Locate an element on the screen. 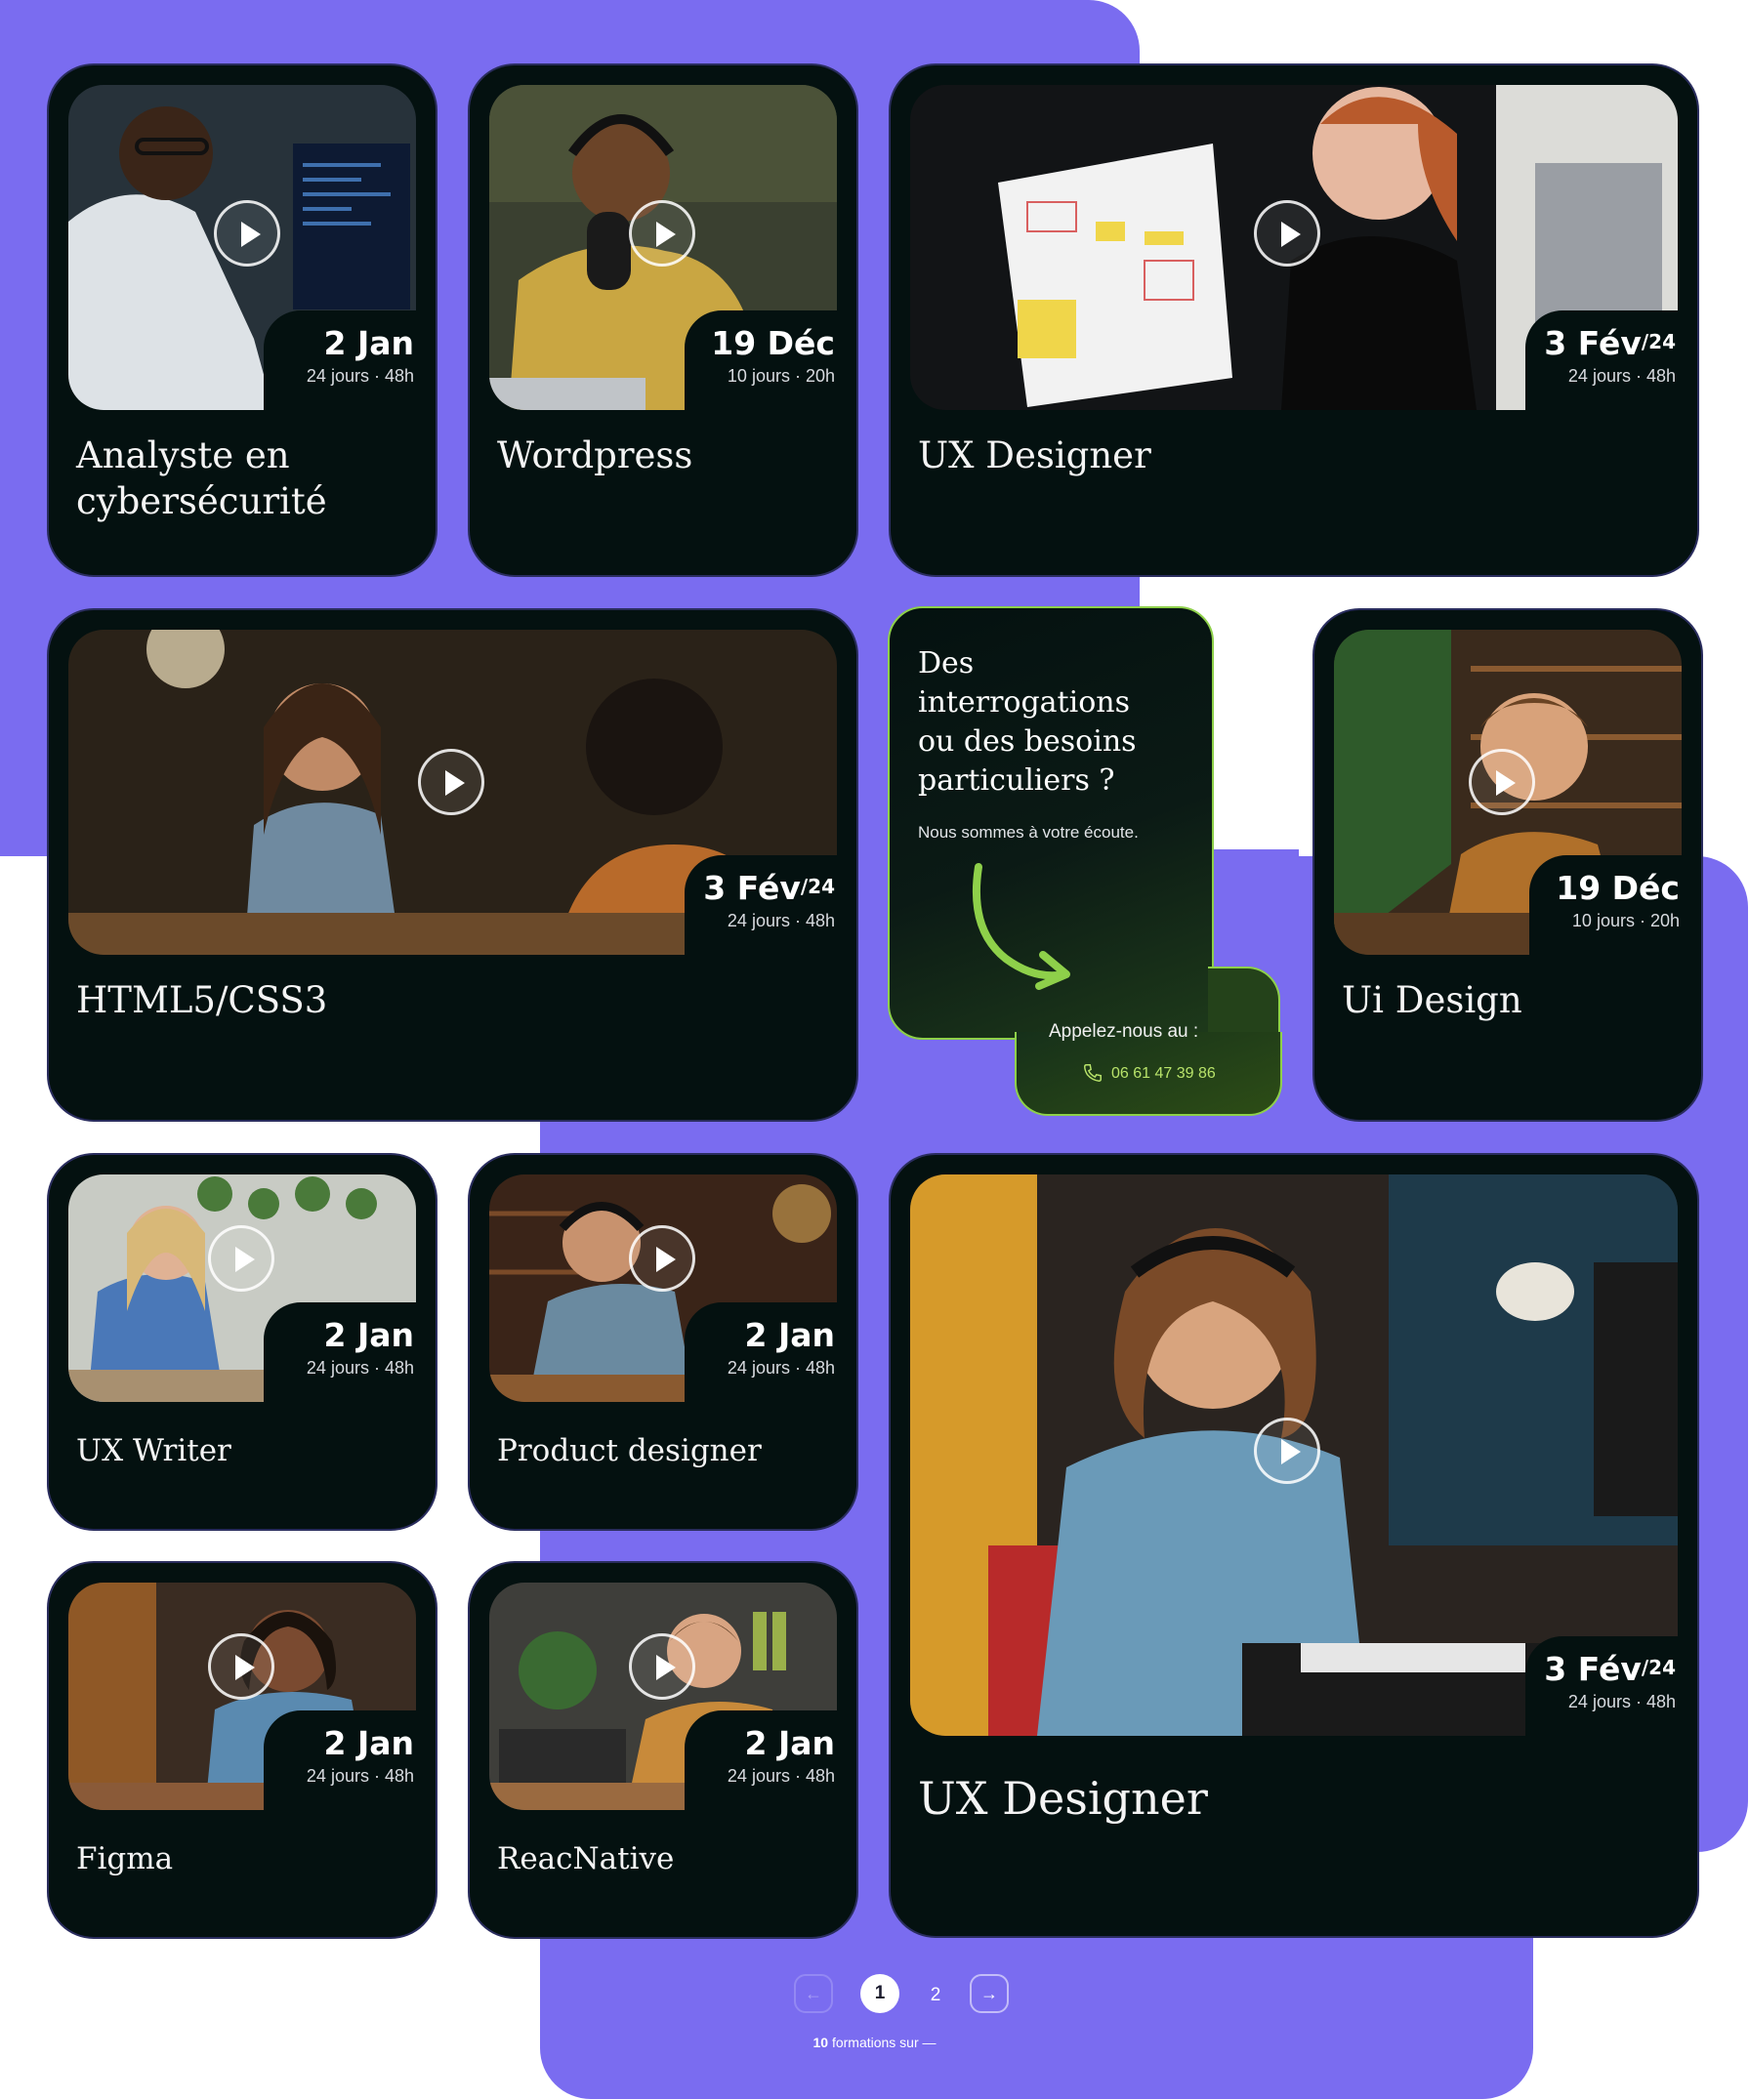  previous-page-button: ← is located at coordinates (813, 1993).